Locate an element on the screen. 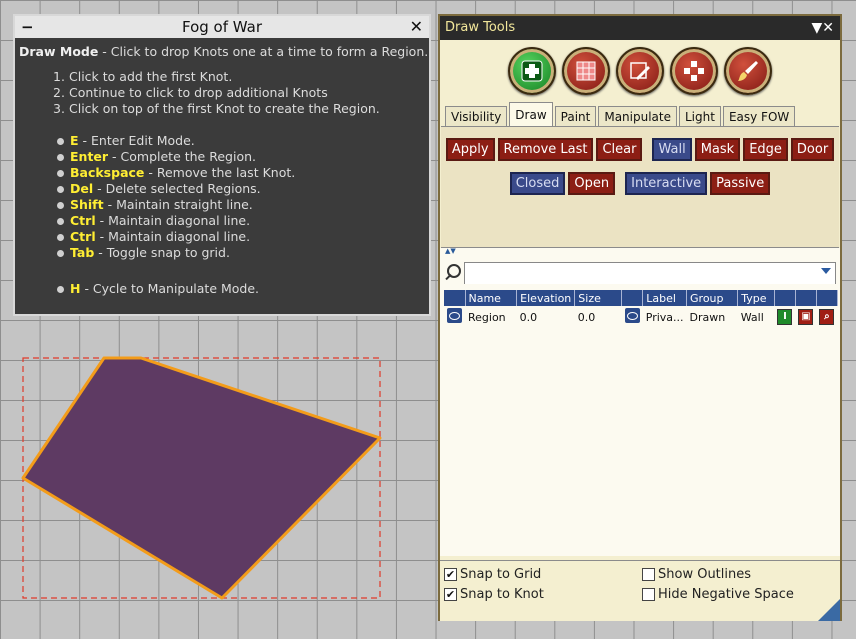  apply-button: Apply is located at coordinates (470, 149).